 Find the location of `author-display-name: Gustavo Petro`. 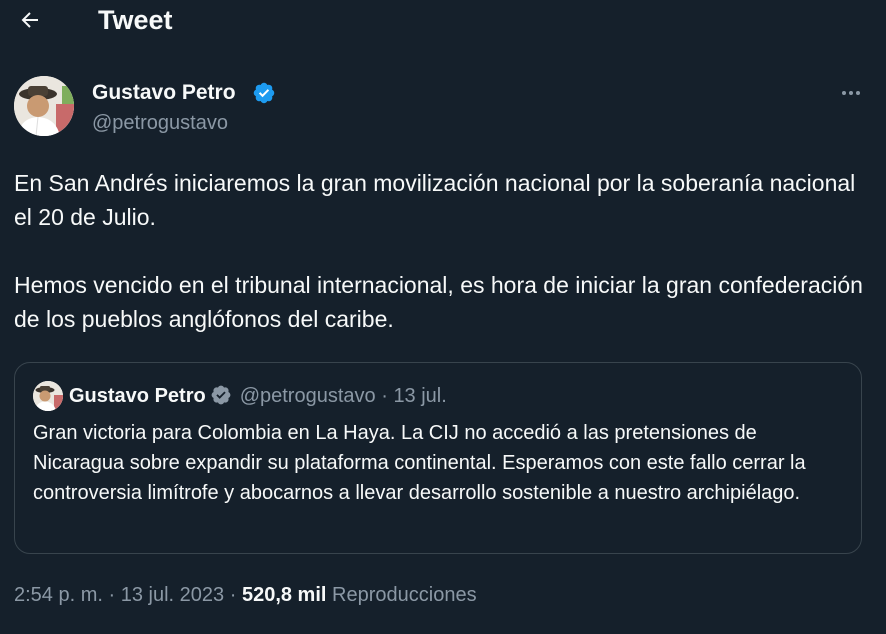

author-display-name: Gustavo Petro is located at coordinates (164, 93).